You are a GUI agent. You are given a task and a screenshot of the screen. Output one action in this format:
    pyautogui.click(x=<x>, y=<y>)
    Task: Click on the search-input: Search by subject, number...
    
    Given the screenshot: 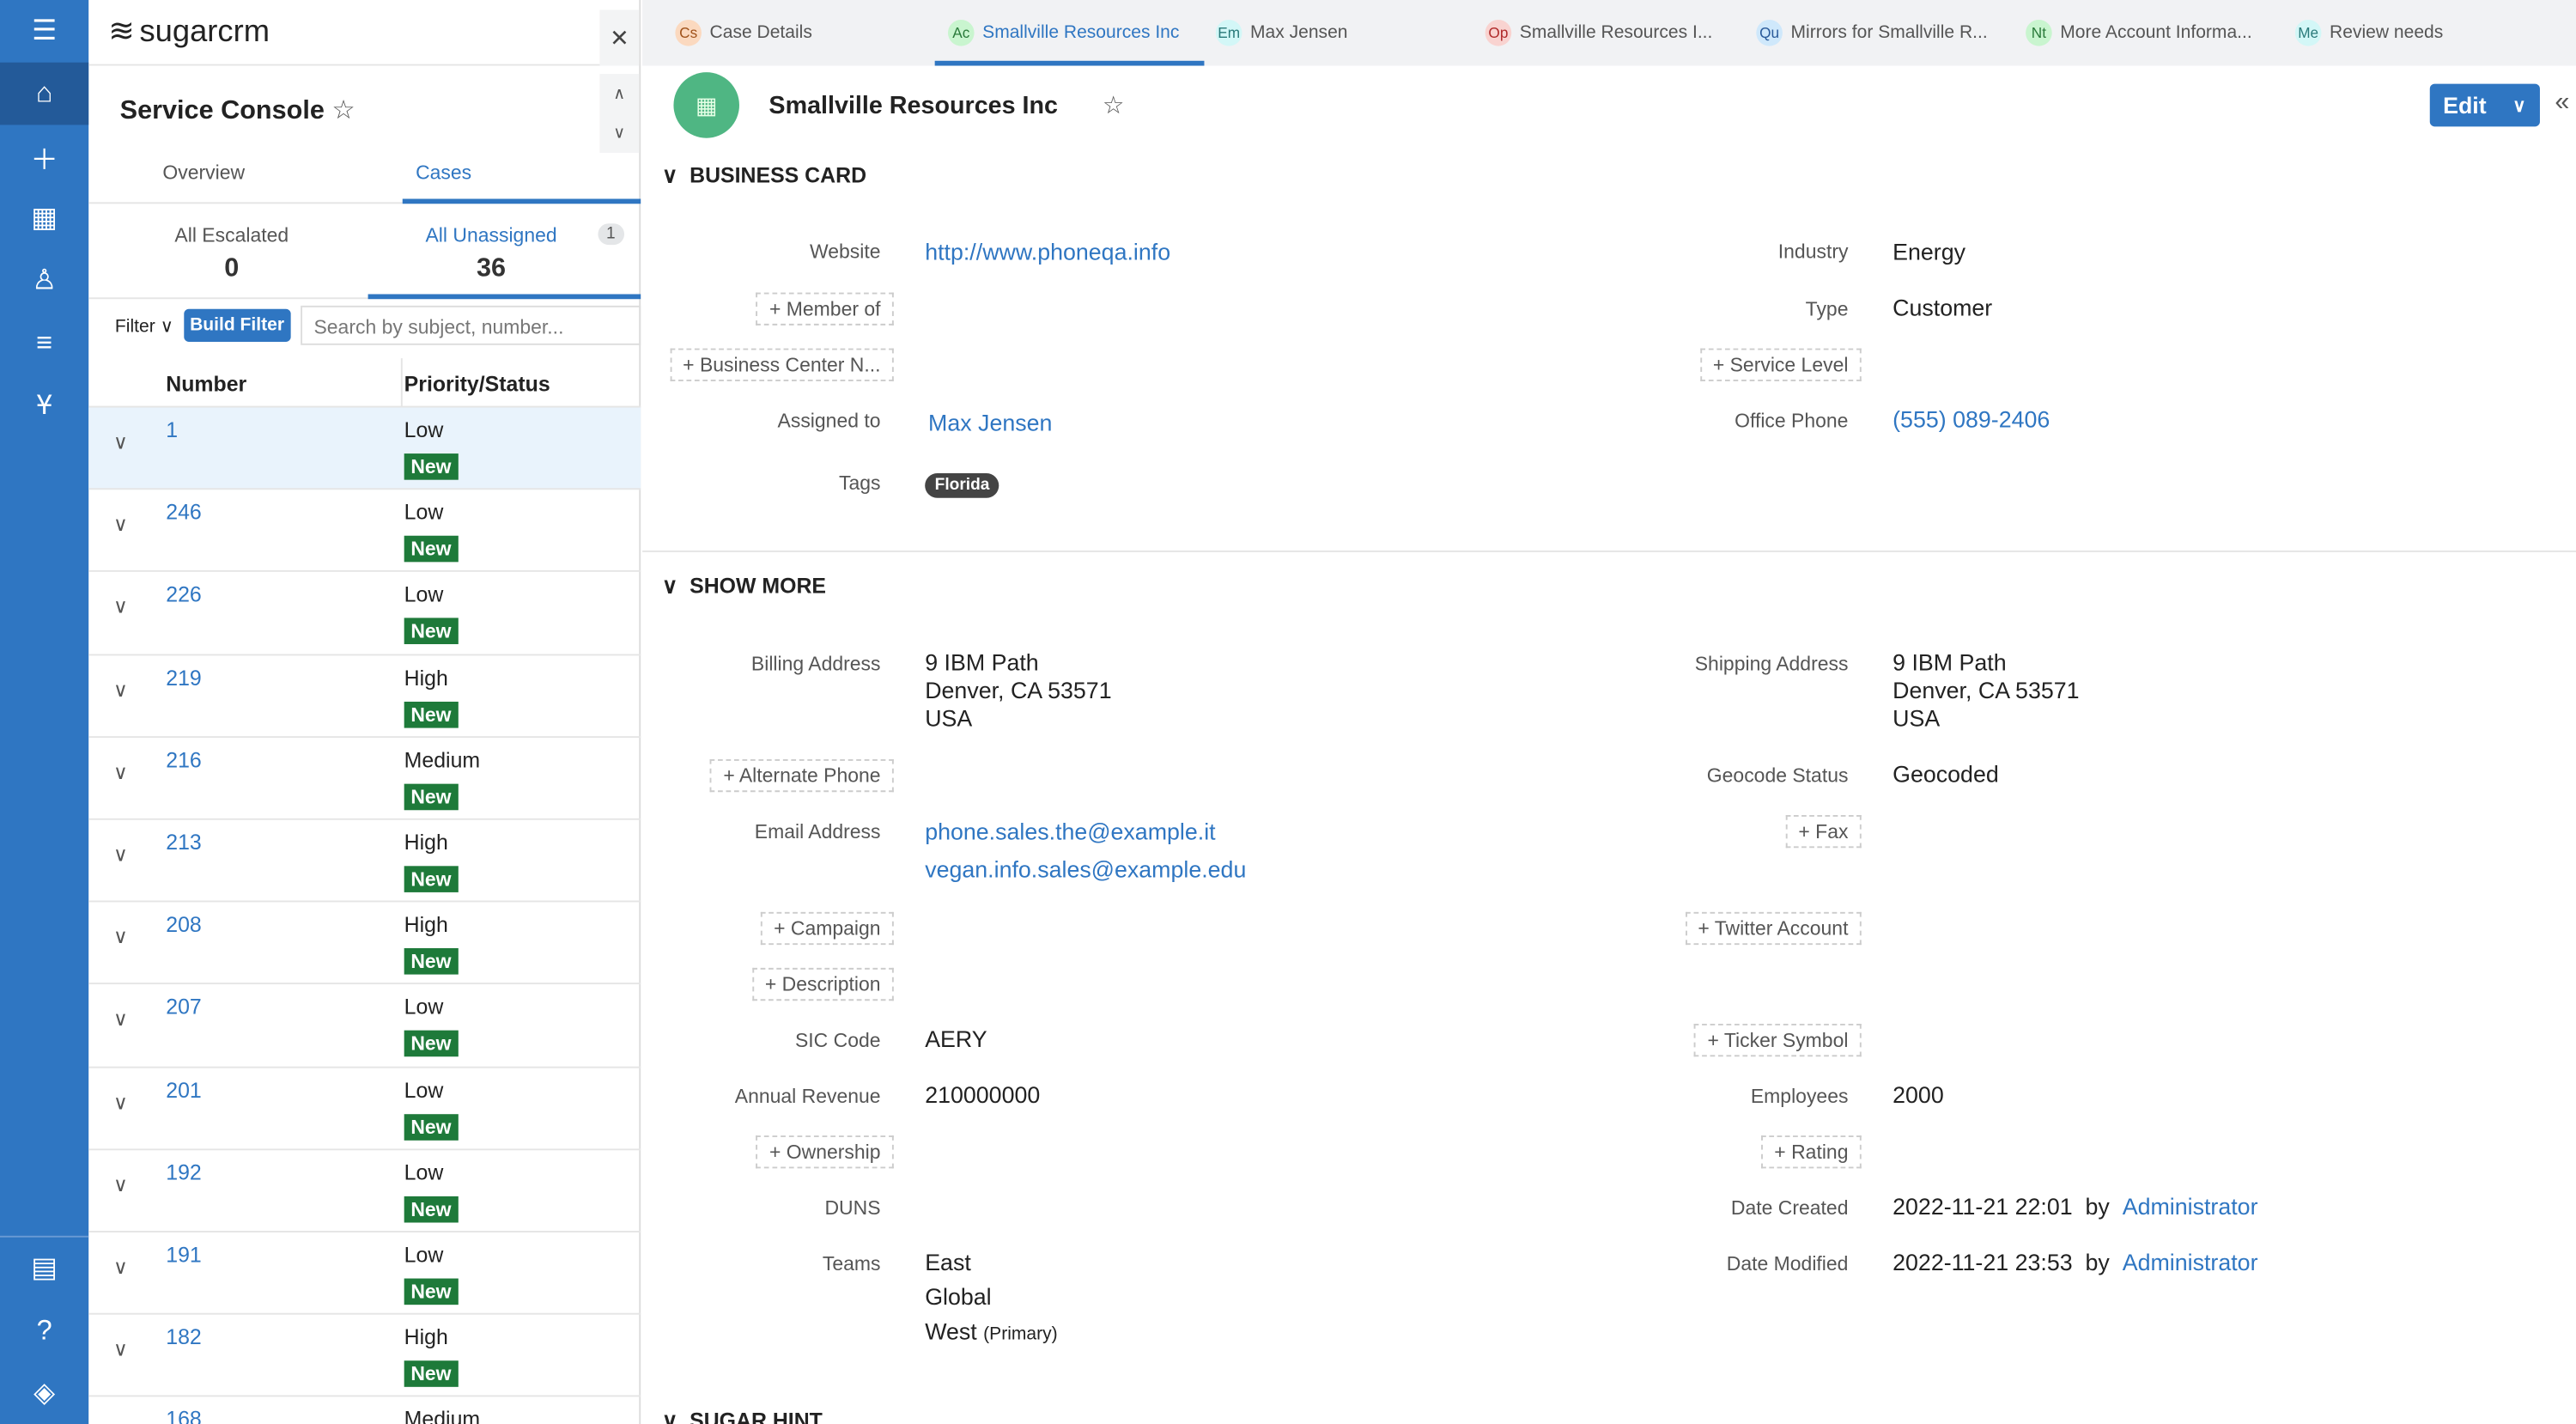 What is the action you would take?
    pyautogui.click(x=471, y=325)
    